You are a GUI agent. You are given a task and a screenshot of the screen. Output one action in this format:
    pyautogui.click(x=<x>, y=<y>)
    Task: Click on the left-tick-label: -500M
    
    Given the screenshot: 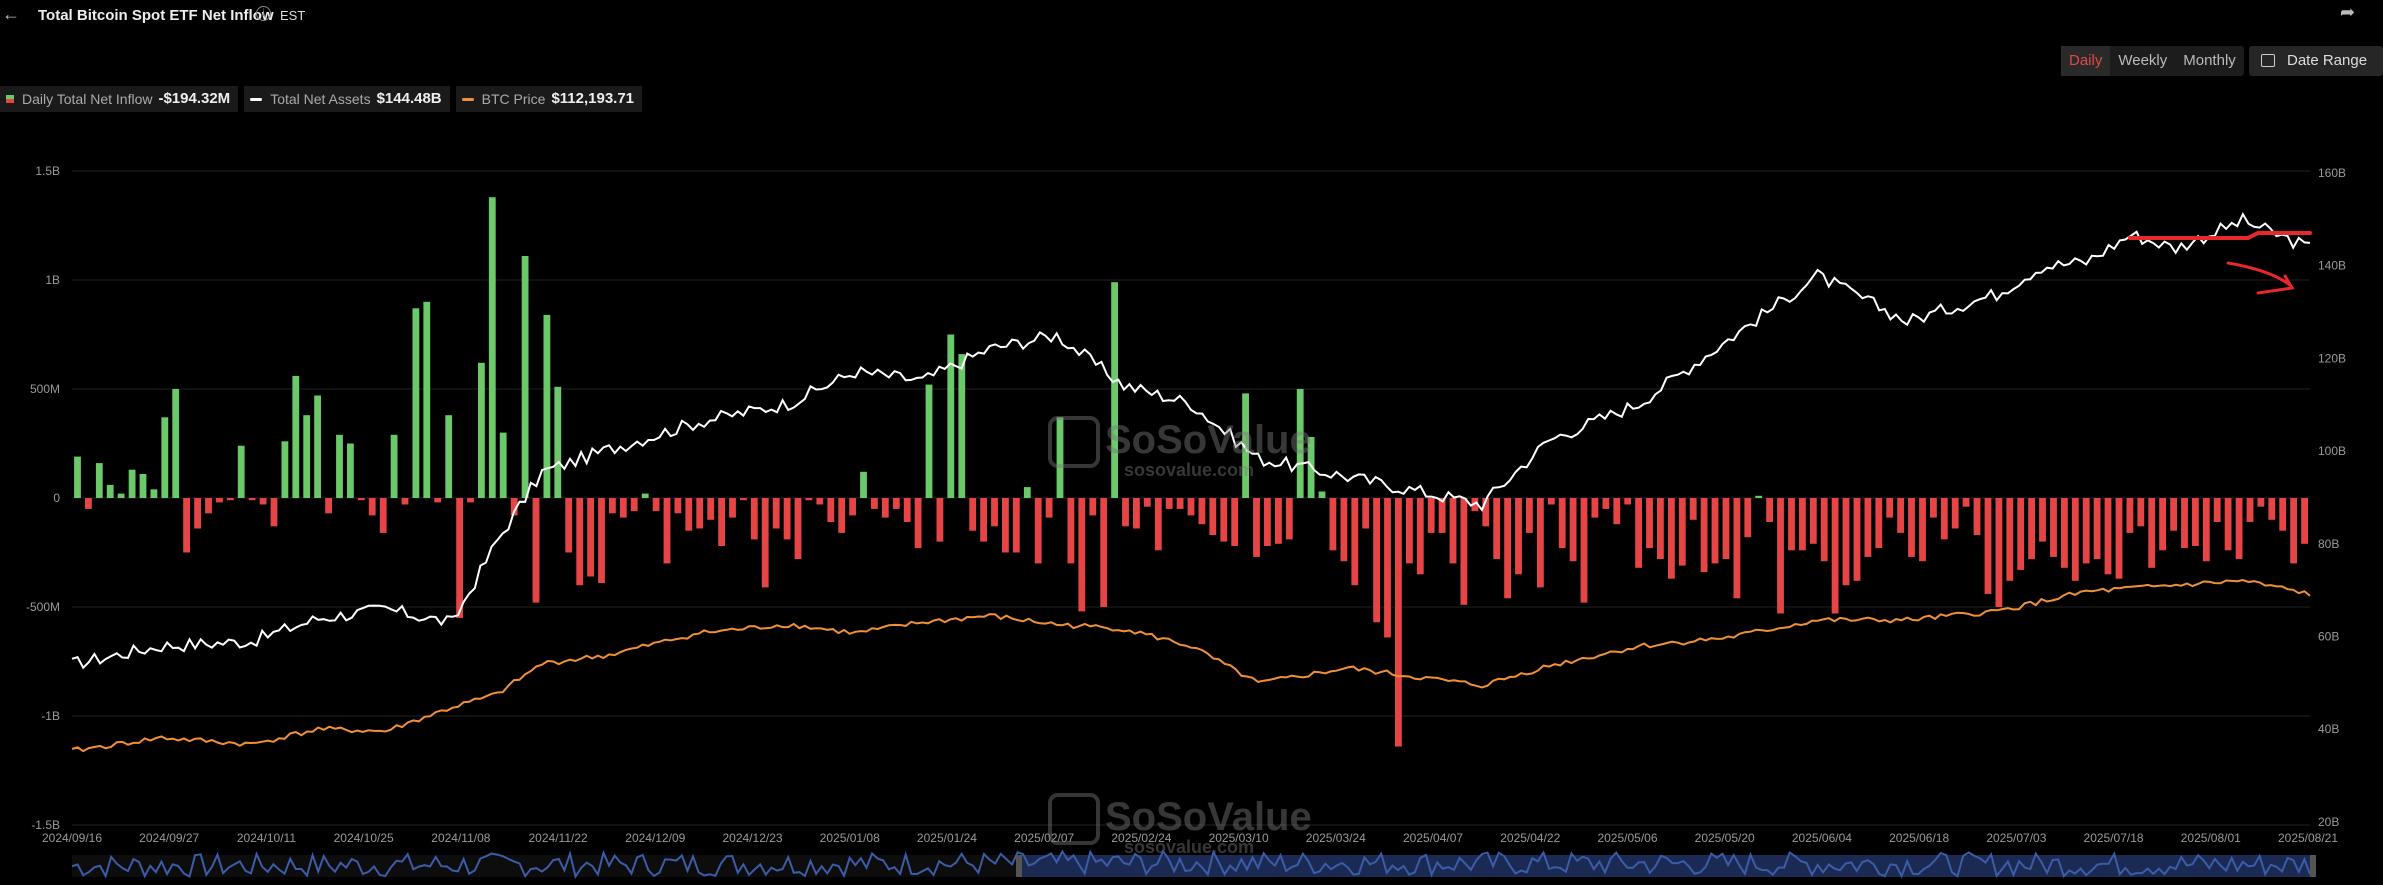 What is the action you would take?
    pyautogui.click(x=43, y=607)
    